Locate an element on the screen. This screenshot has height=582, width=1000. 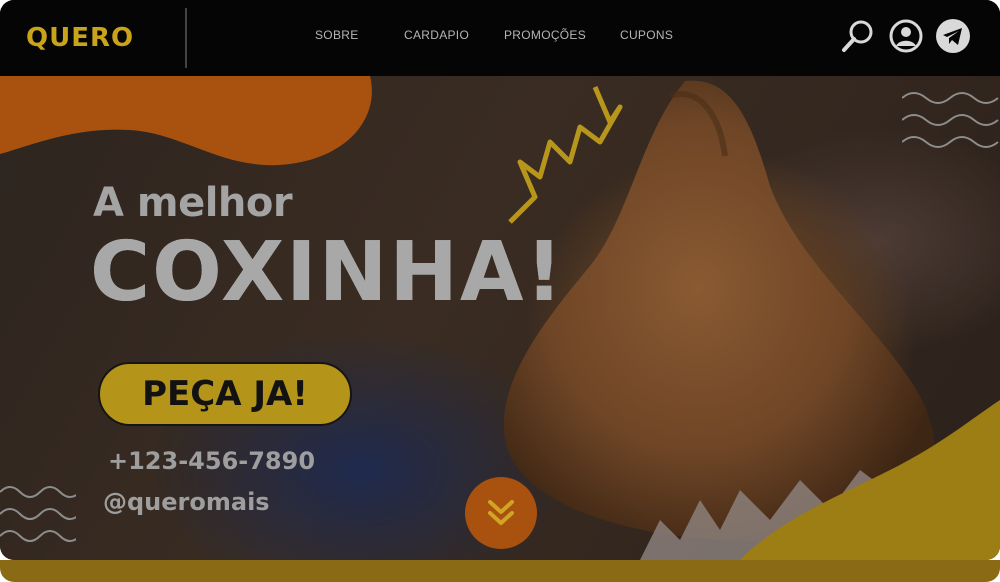
hero-tagline: A melhor is located at coordinates (193, 203).